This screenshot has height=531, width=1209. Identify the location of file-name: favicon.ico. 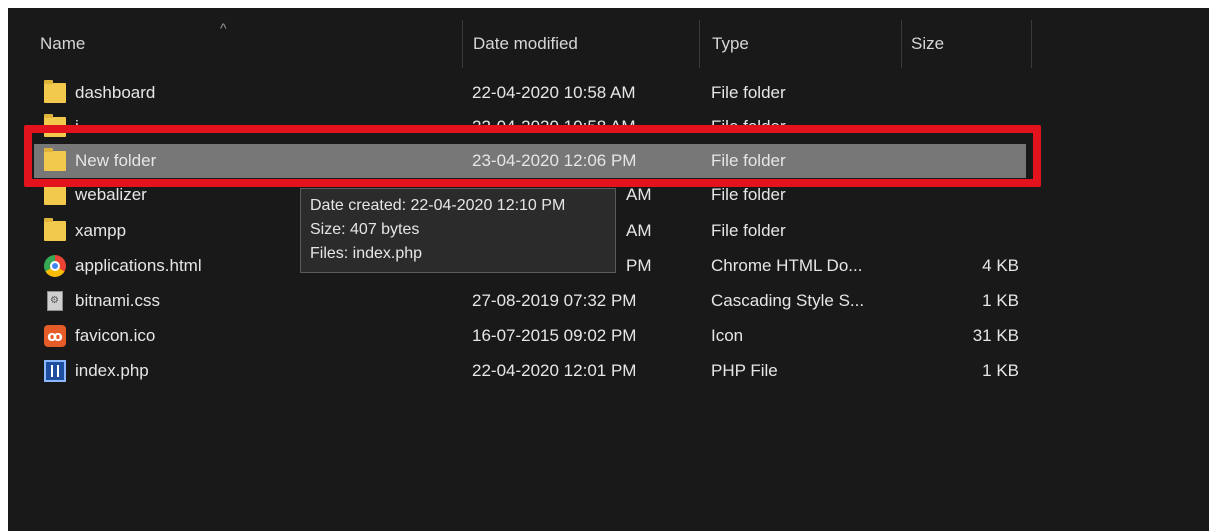
(115, 335).